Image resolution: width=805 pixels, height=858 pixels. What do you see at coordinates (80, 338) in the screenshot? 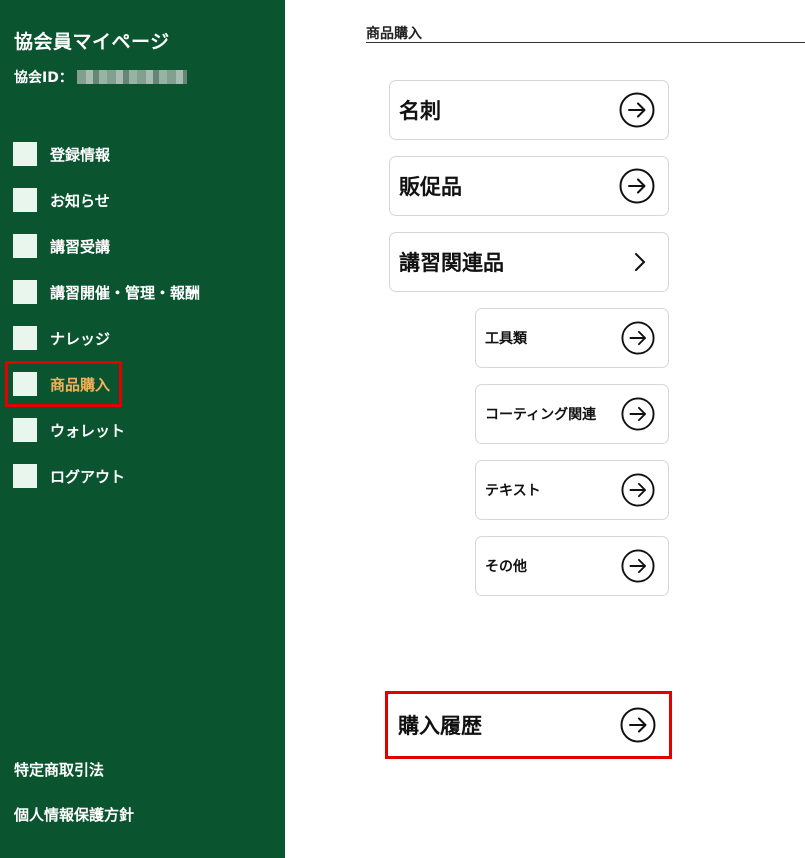
I see `sidebar-item-label: ナレッジ` at bounding box center [80, 338].